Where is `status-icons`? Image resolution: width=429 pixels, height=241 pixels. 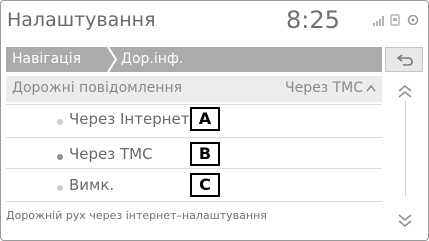
status-icons is located at coordinates (399, 21).